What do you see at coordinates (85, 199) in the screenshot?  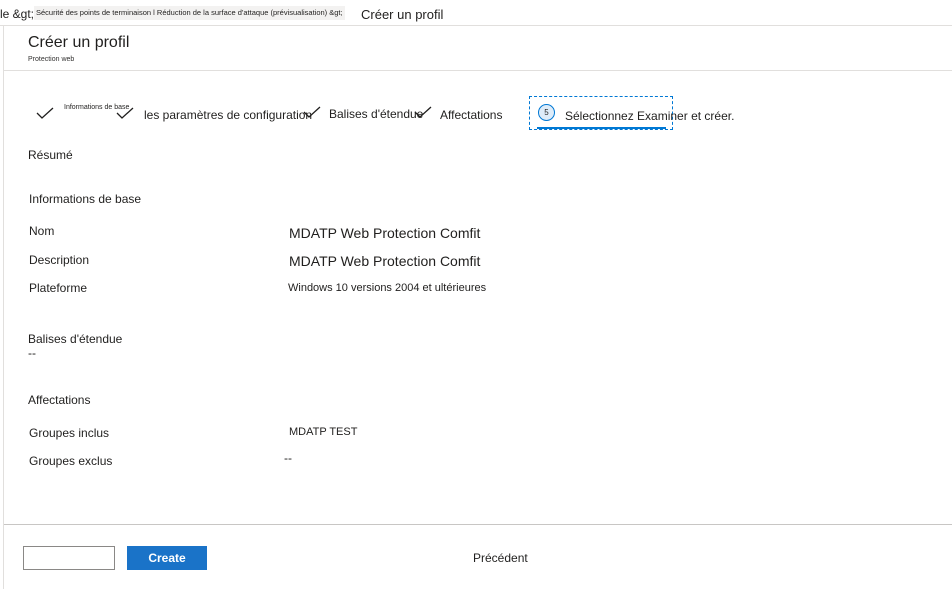 I see `basics-section-heading: Informations de base` at bounding box center [85, 199].